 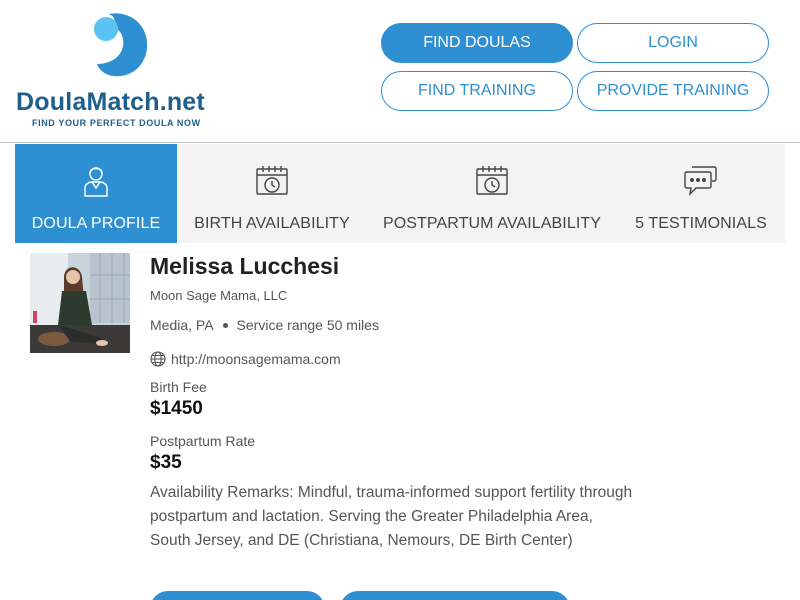 What do you see at coordinates (225, 325) in the screenshot?
I see `separator-dot` at bounding box center [225, 325].